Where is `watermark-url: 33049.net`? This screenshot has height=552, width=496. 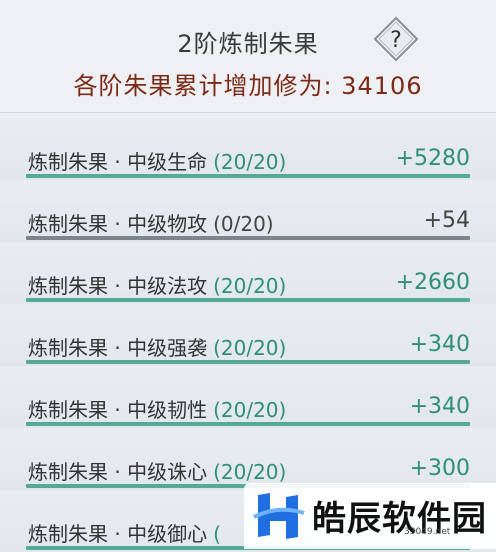 watermark-url: 33049.net is located at coordinates (427, 532).